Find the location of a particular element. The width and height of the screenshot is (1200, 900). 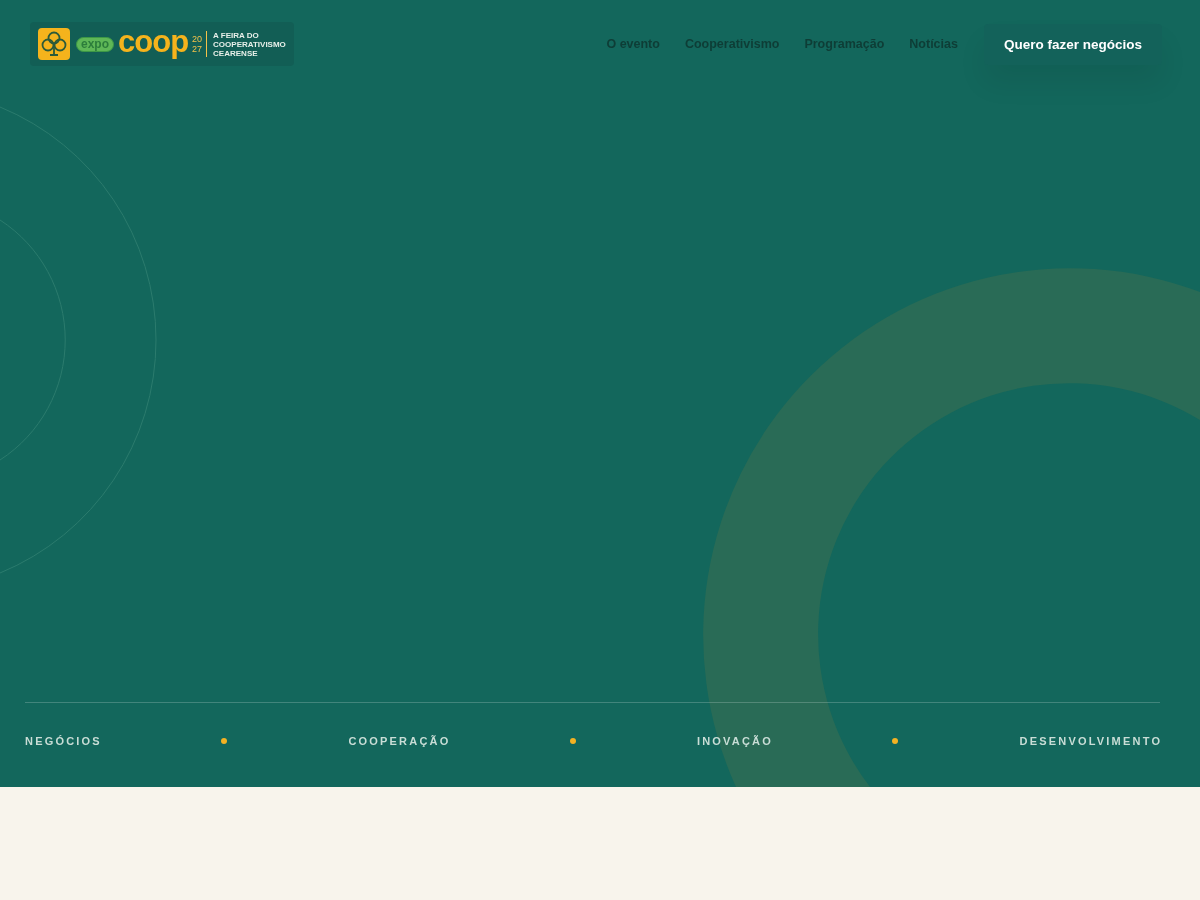

pillar-label: COOPERAÇÃO is located at coordinates (399, 741).